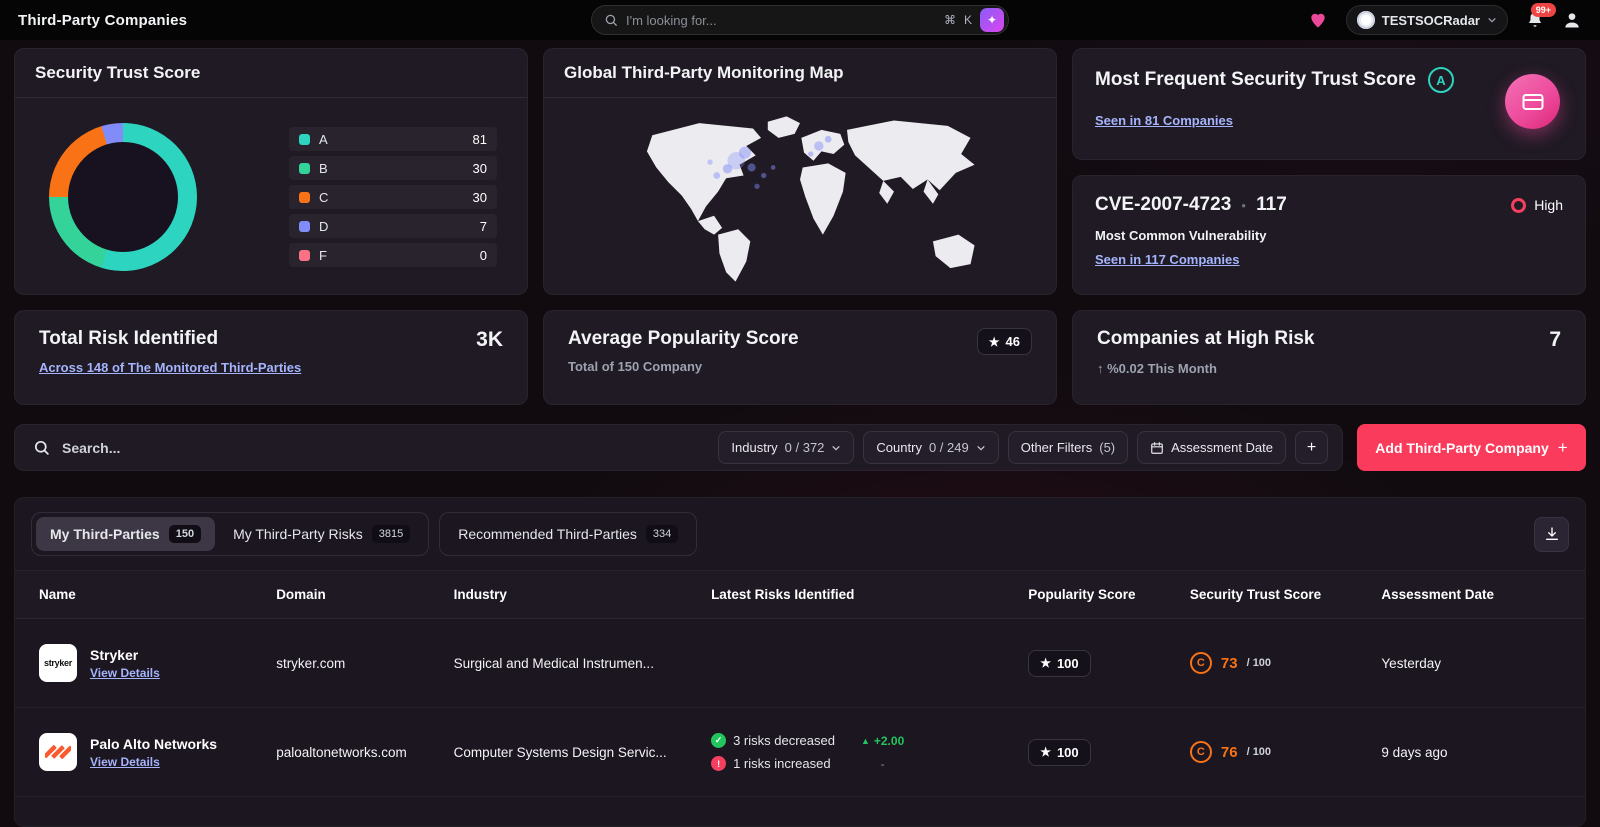 This screenshot has width=1600, height=827. What do you see at coordinates (489, 339) in the screenshot?
I see `total-risk-value: 3K` at bounding box center [489, 339].